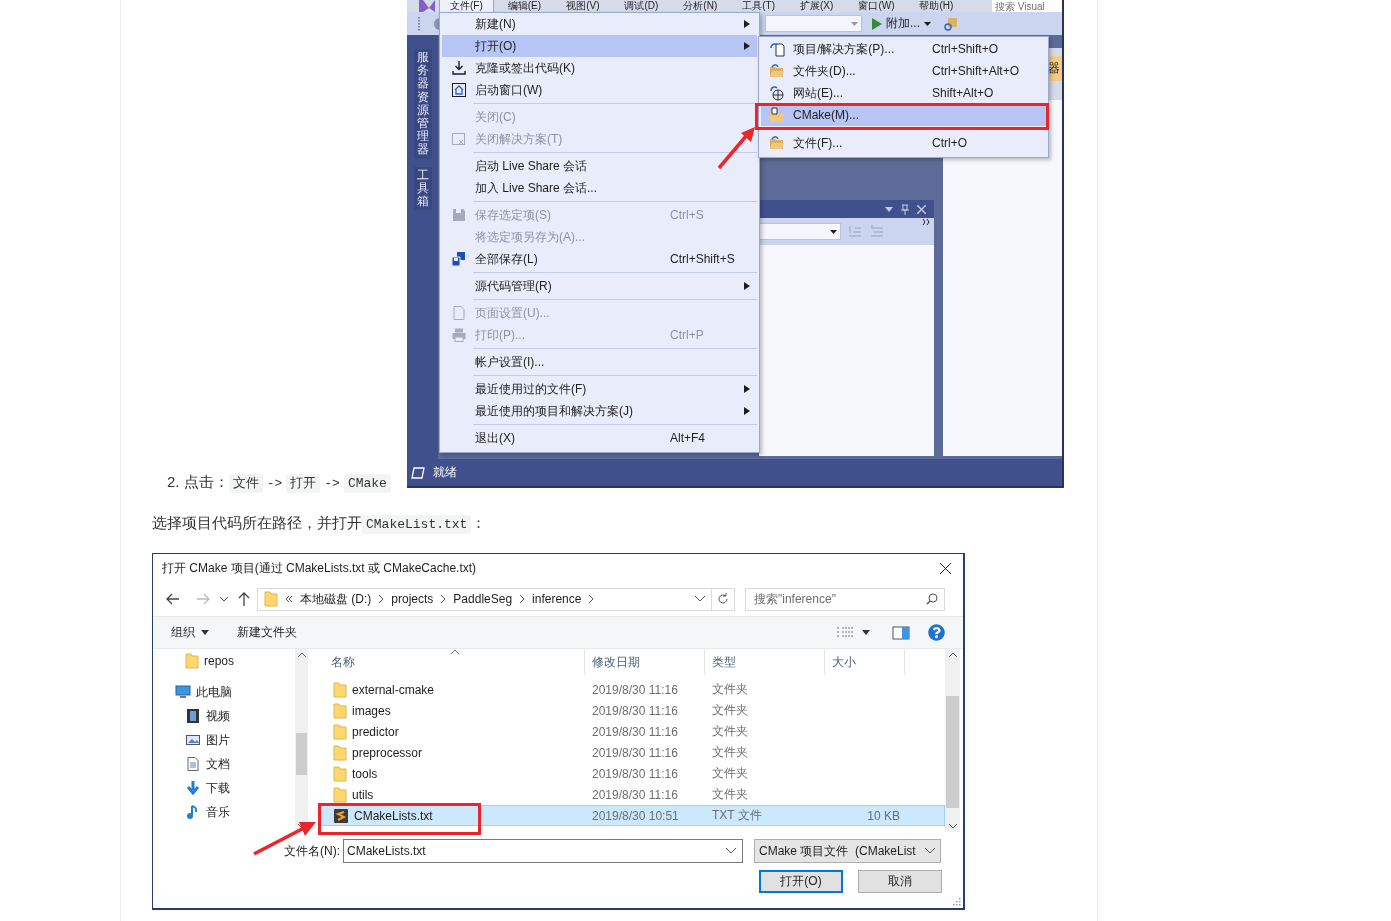 Image resolution: width=1391 pixels, height=921 pixels. I want to click on menu-tab: 窗口(W), so click(876, 6).